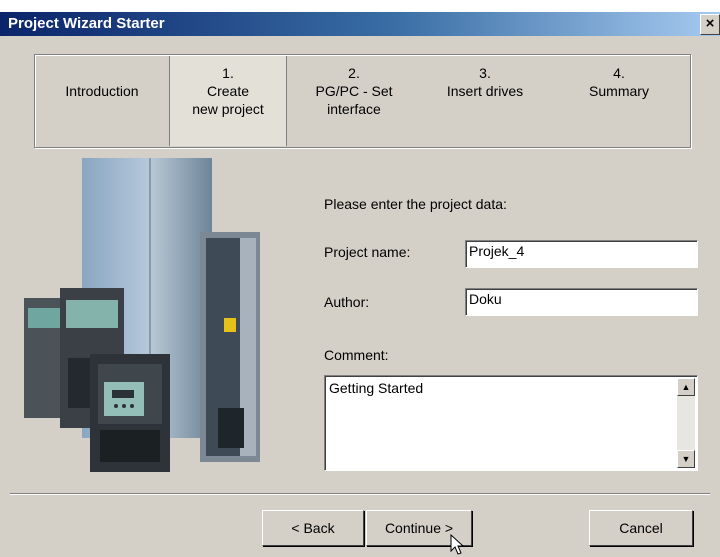  What do you see at coordinates (686, 423) in the screenshot?
I see `comment-scrollbar: ▲ ▼` at bounding box center [686, 423].